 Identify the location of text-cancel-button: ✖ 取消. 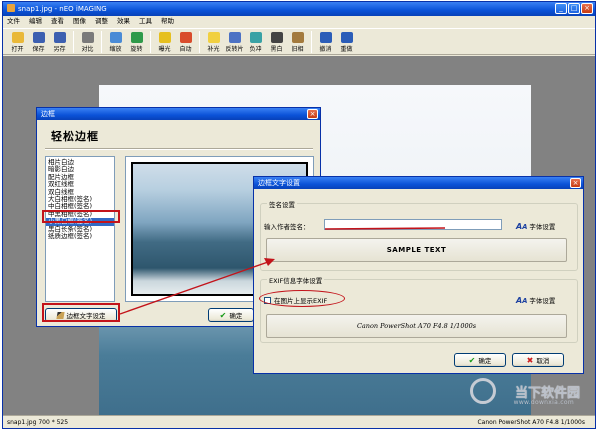
(538, 360).